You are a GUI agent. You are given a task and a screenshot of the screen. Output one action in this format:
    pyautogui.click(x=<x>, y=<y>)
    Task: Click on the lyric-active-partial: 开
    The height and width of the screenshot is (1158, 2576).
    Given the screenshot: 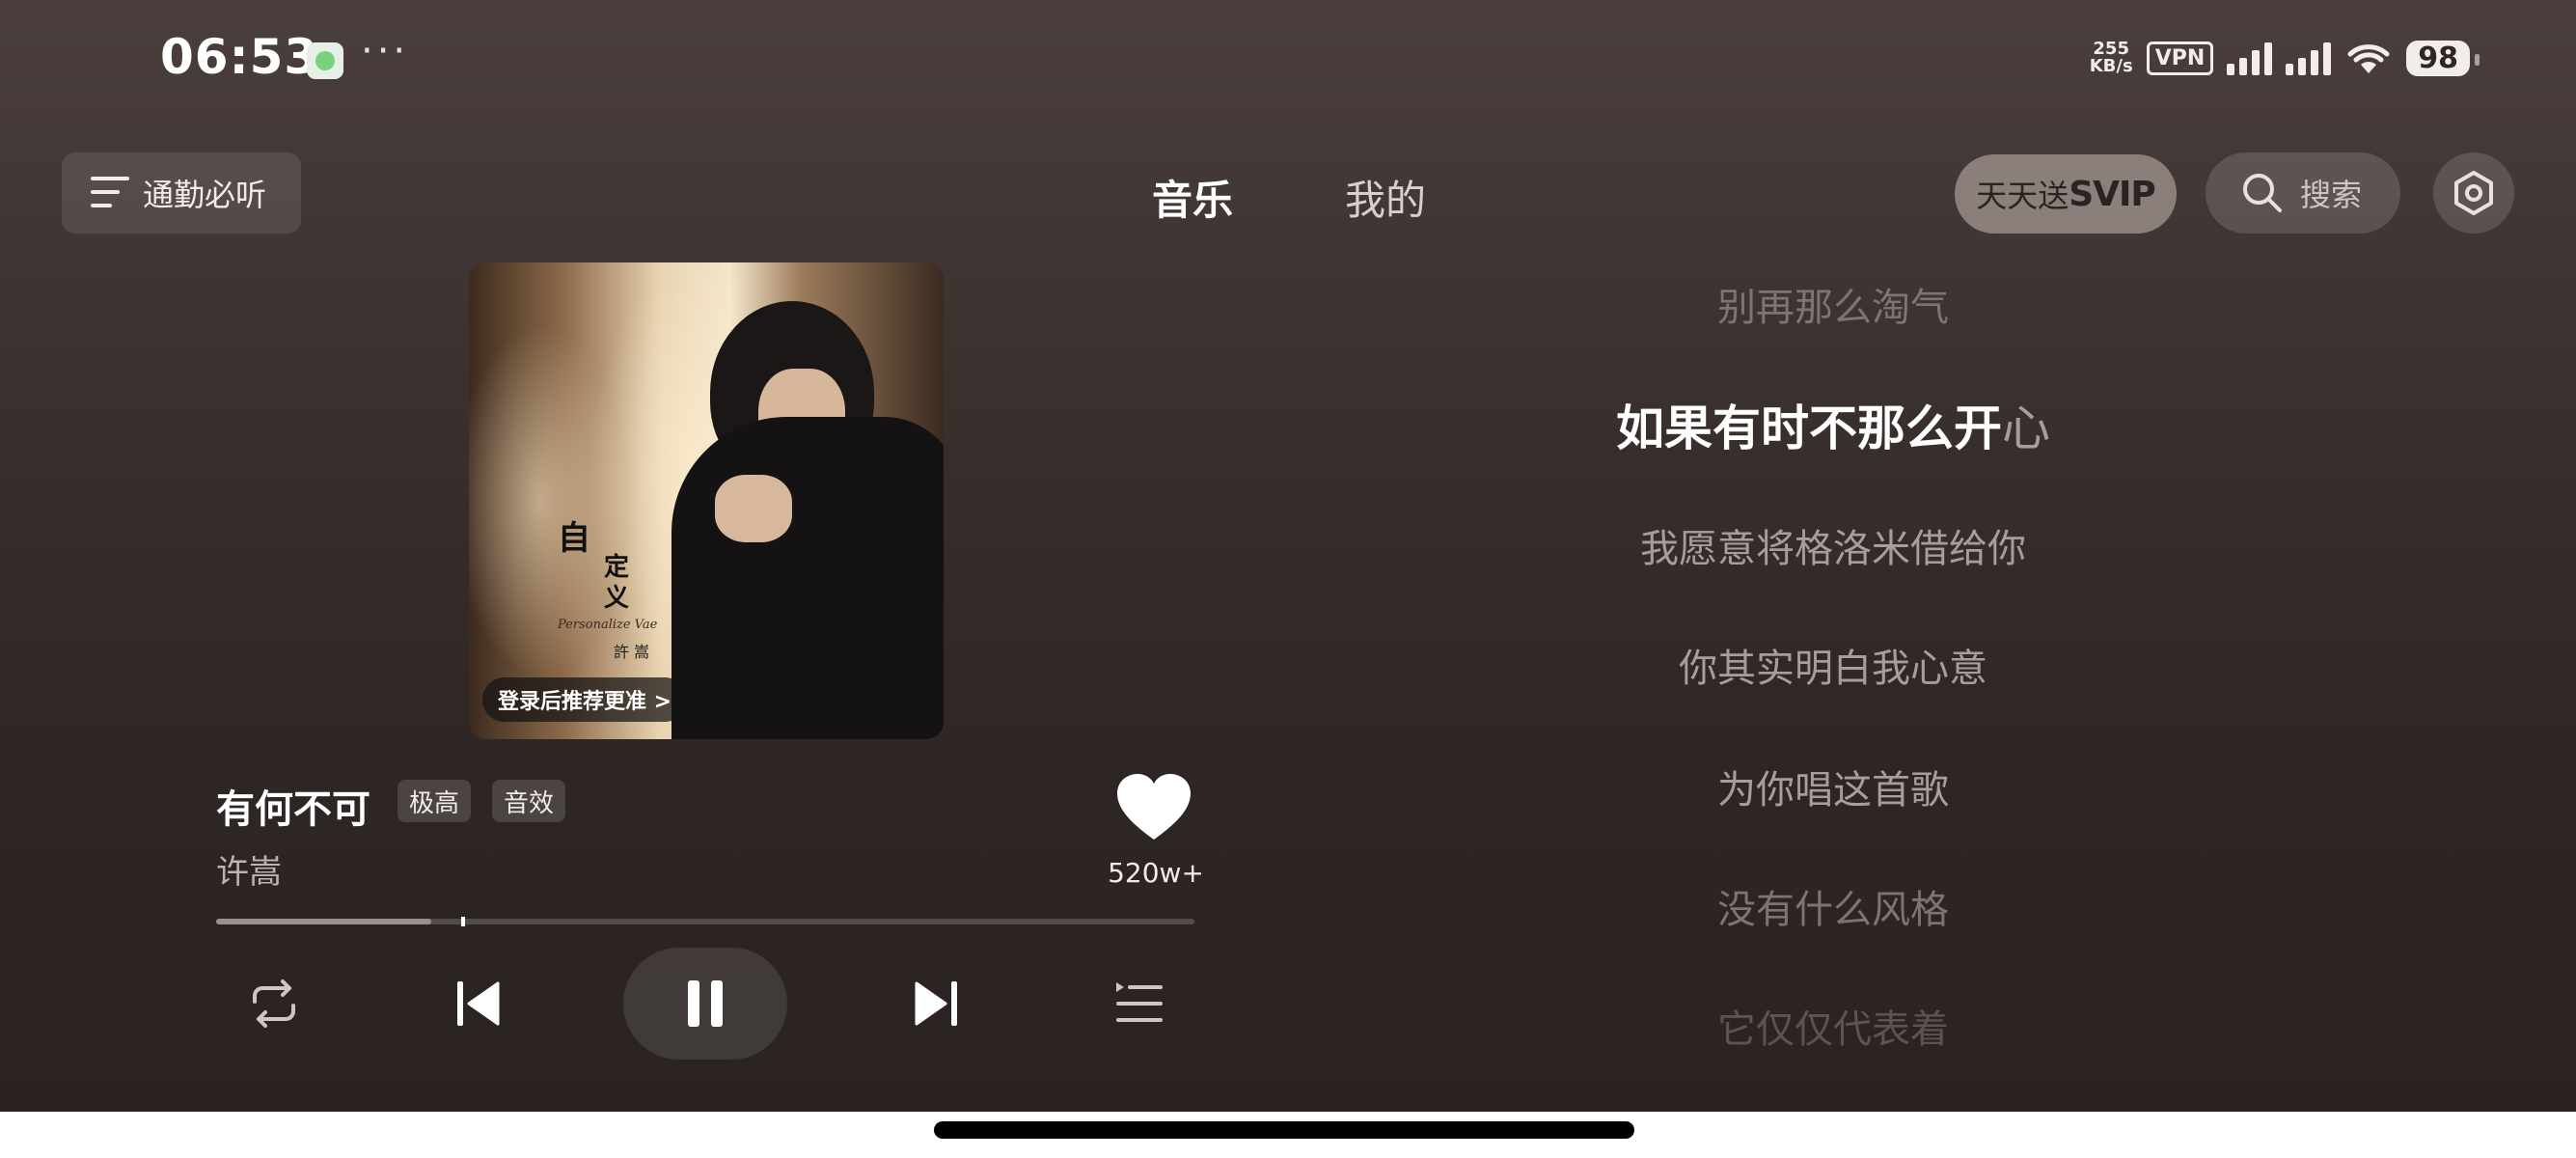 What is the action you would take?
    pyautogui.click(x=1978, y=428)
    